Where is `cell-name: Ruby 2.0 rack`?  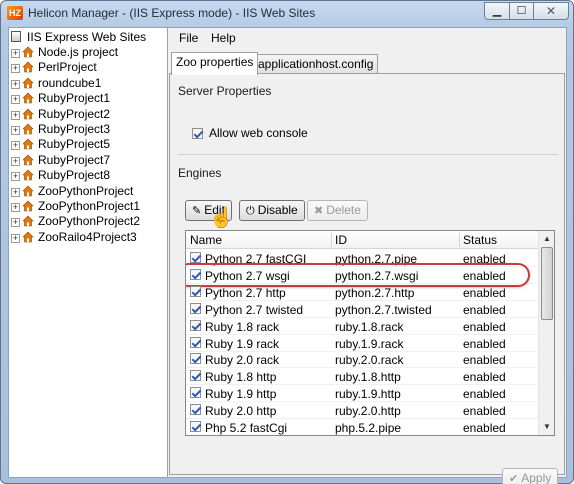
cell-name: Ruby 2.0 rack is located at coordinates (242, 360).